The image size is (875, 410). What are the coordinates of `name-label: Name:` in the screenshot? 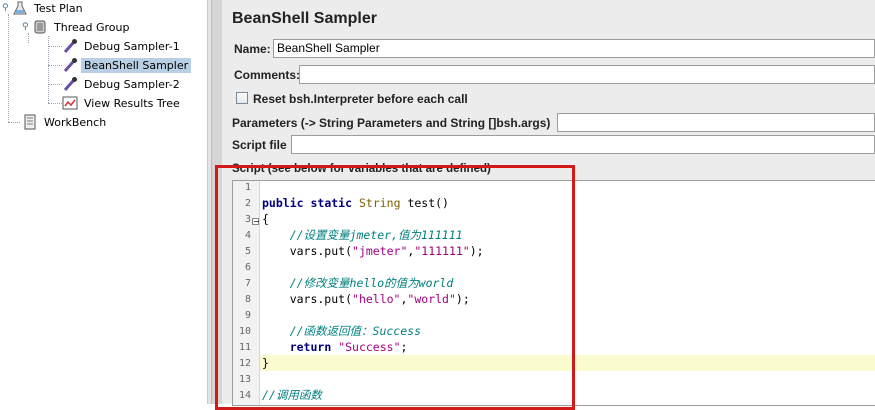 It's located at (252, 49).